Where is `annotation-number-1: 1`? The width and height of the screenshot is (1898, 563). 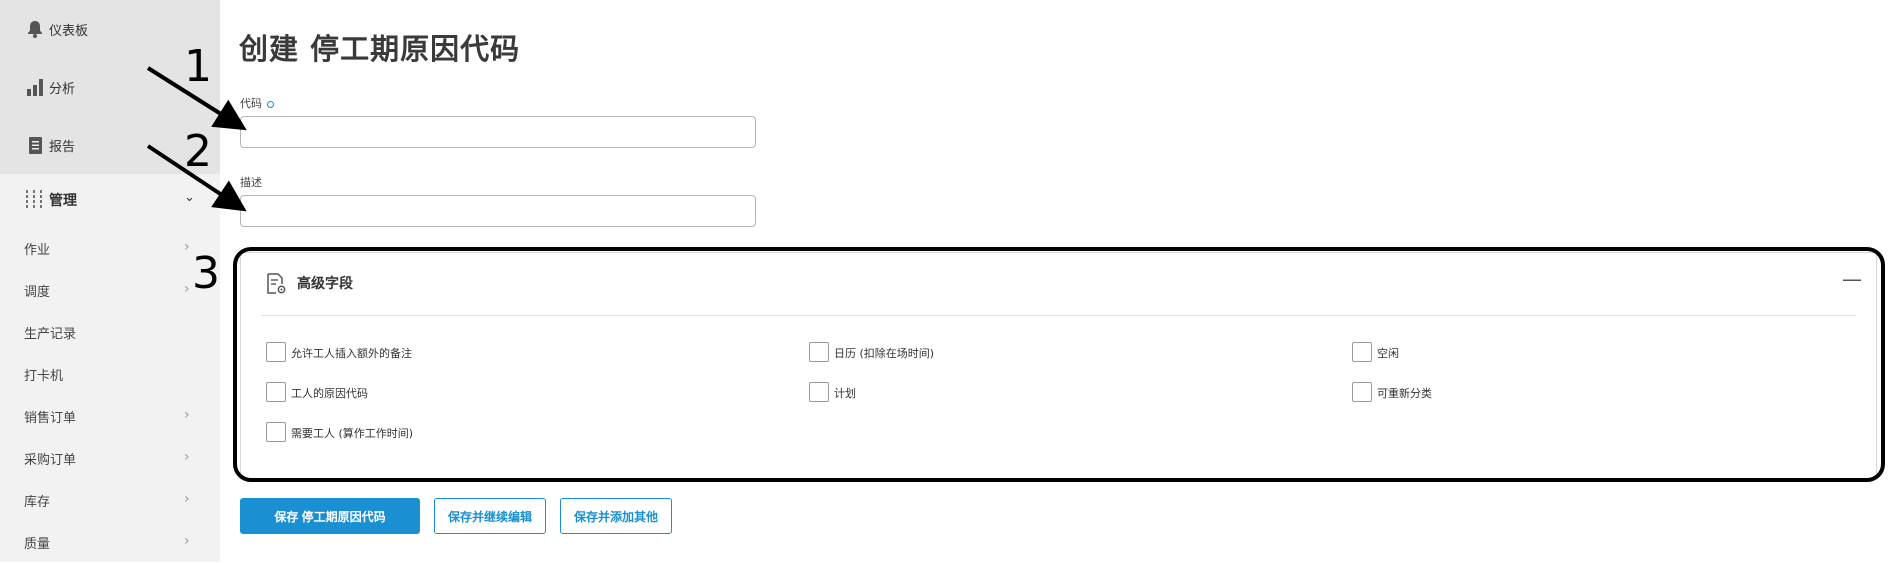
annotation-number-1: 1 is located at coordinates (198, 66).